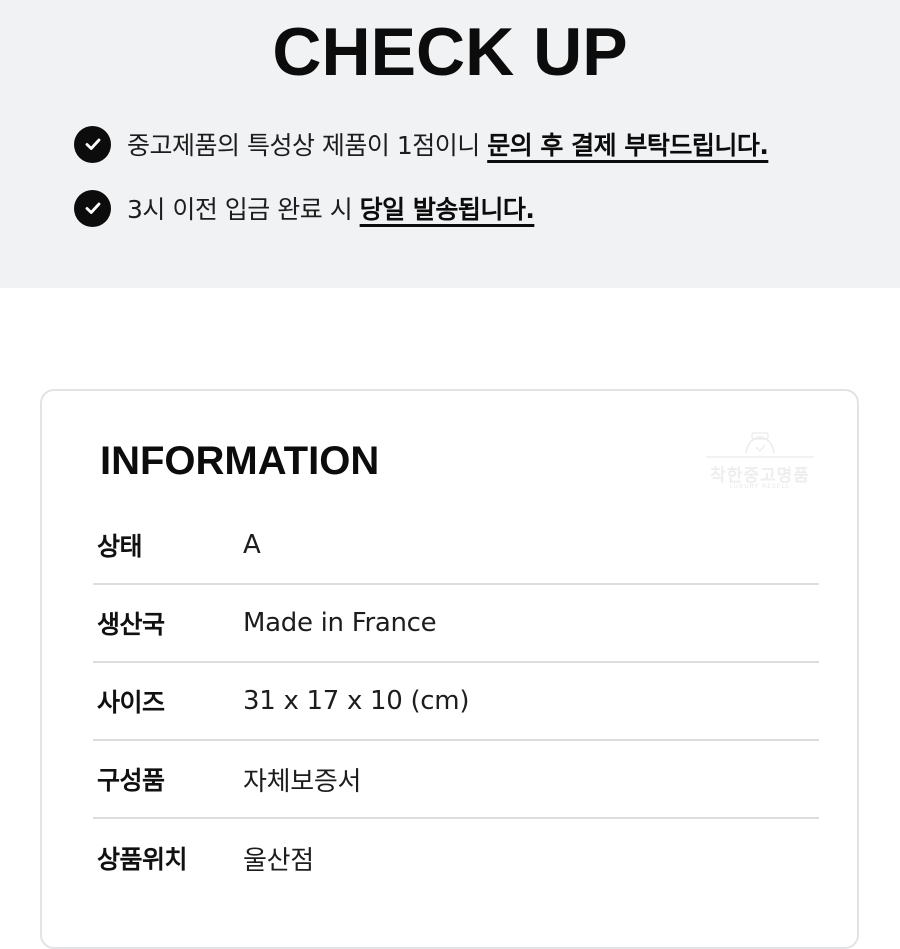  Describe the element at coordinates (760, 463) in the screenshot. I see `watermark-logo: 착한중고명품 LUXURY RESELL` at that location.